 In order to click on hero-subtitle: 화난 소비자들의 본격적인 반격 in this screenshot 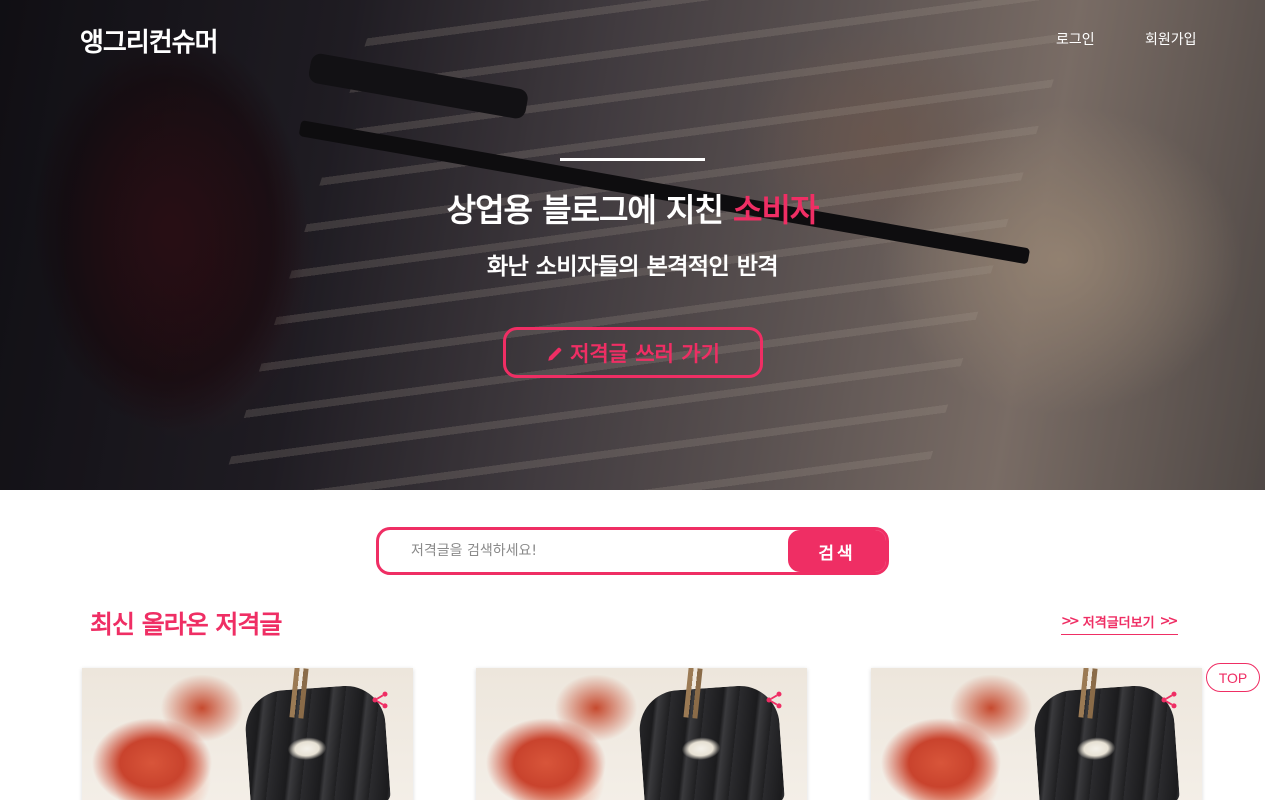, I will do `click(632, 267)`.